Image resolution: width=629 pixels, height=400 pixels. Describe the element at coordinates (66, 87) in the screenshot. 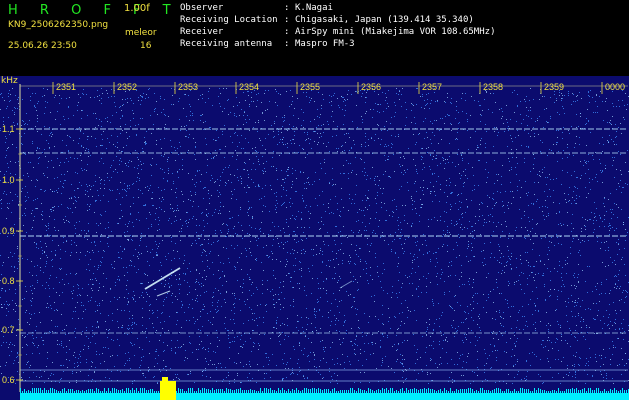

I see `time-tick-label: 2351` at that location.